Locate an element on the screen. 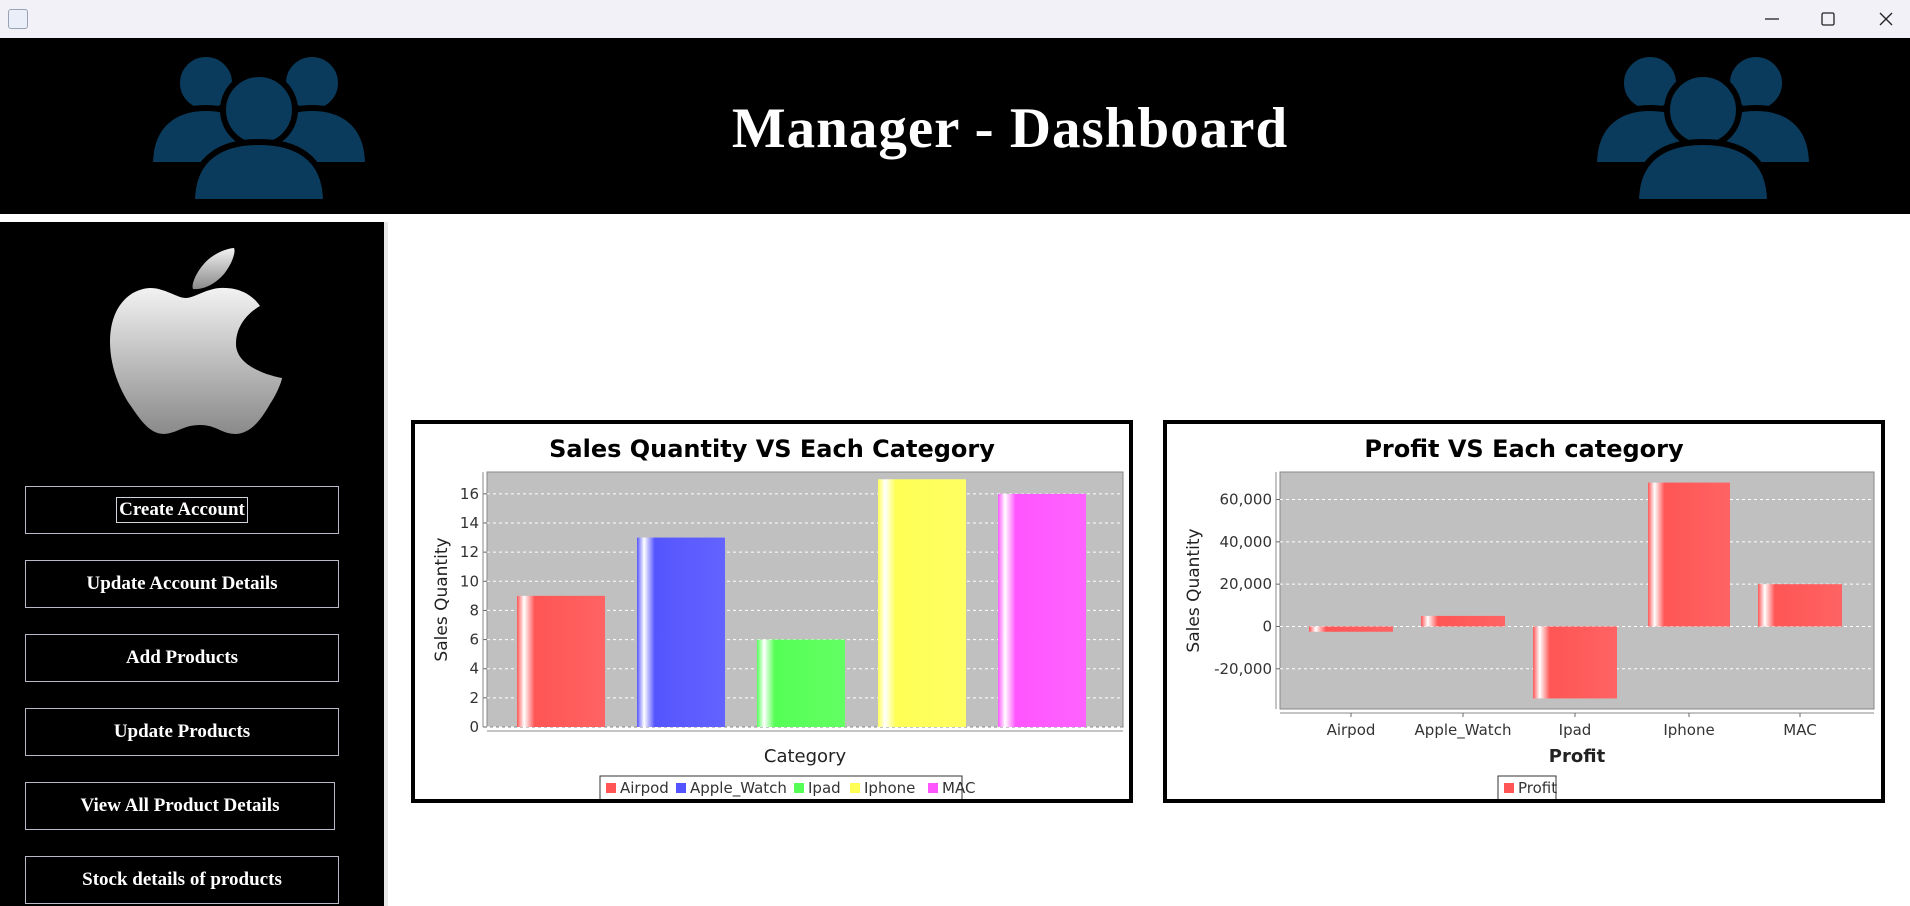 The width and height of the screenshot is (1910, 906). y-tick-label: 12 is located at coordinates (469, 552).